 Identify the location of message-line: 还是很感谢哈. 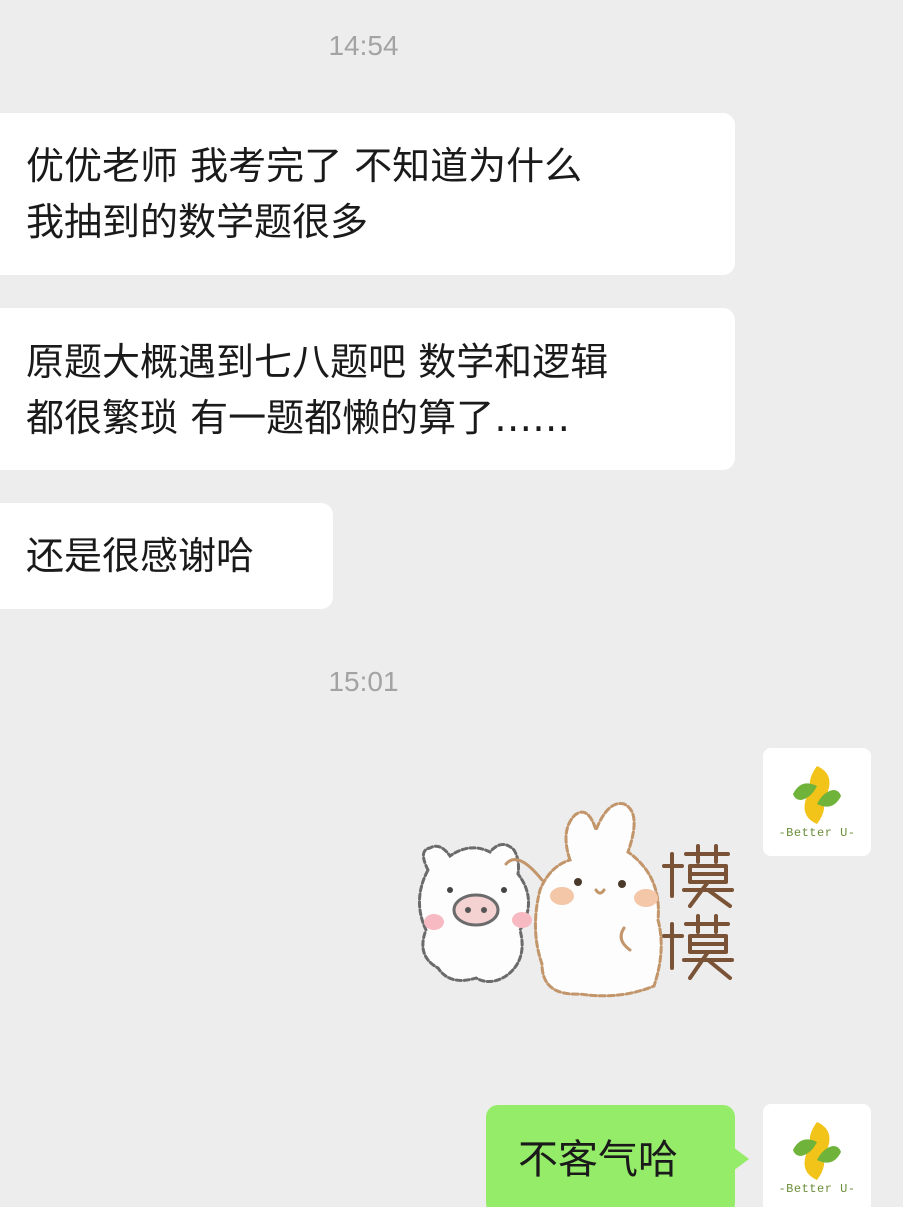
(140, 556).